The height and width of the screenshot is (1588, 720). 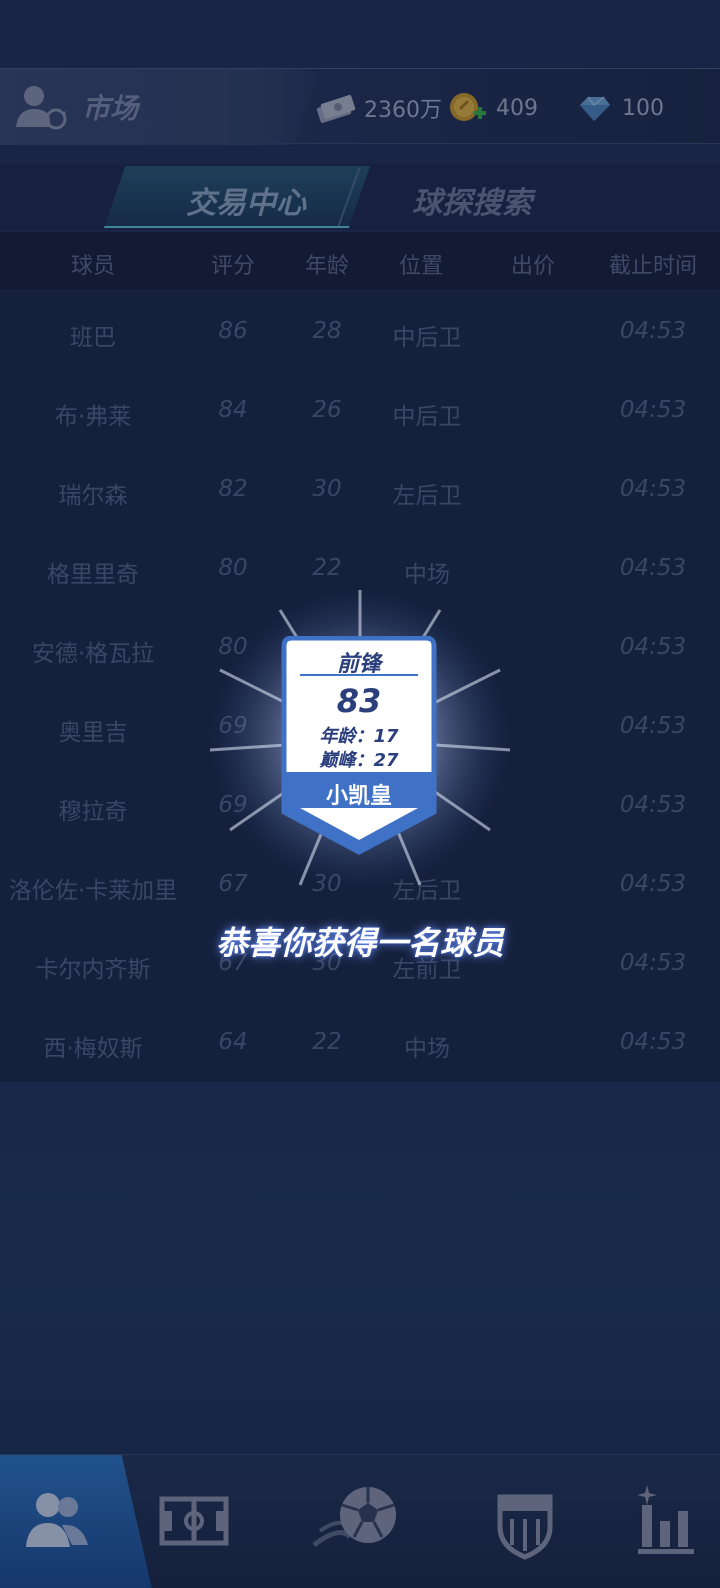 What do you see at coordinates (359, 760) in the screenshot?
I see `card-peak: 巅峰：27` at bounding box center [359, 760].